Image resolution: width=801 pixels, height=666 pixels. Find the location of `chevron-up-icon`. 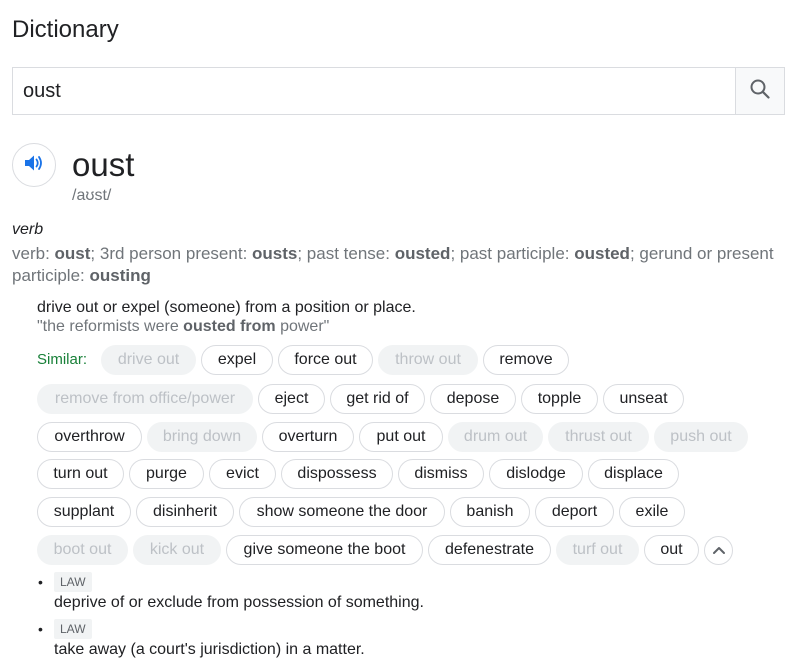

chevron-up-icon is located at coordinates (719, 551).